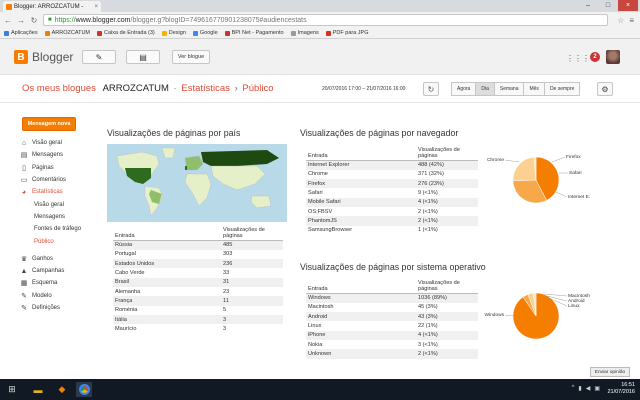 Image resolution: width=640 pixels, height=400 pixels. Describe the element at coordinates (60, 259) in the screenshot. I see `sidebar-item: ♛ Ganhos` at that location.